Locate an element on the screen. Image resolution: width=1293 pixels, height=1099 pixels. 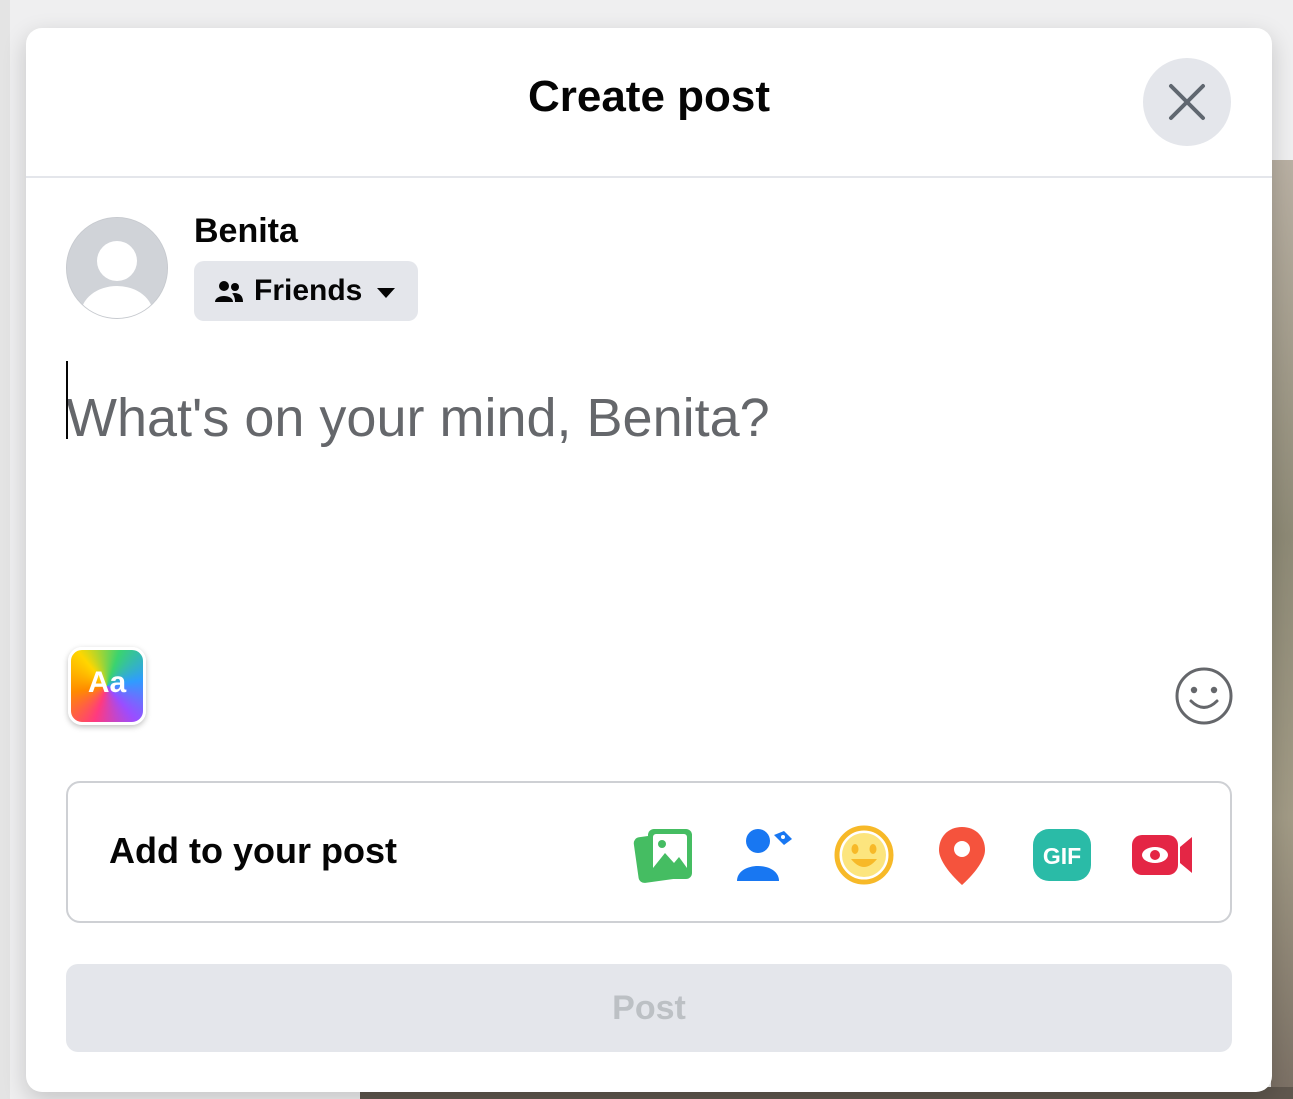
audience-label: Friends is located at coordinates (308, 290).